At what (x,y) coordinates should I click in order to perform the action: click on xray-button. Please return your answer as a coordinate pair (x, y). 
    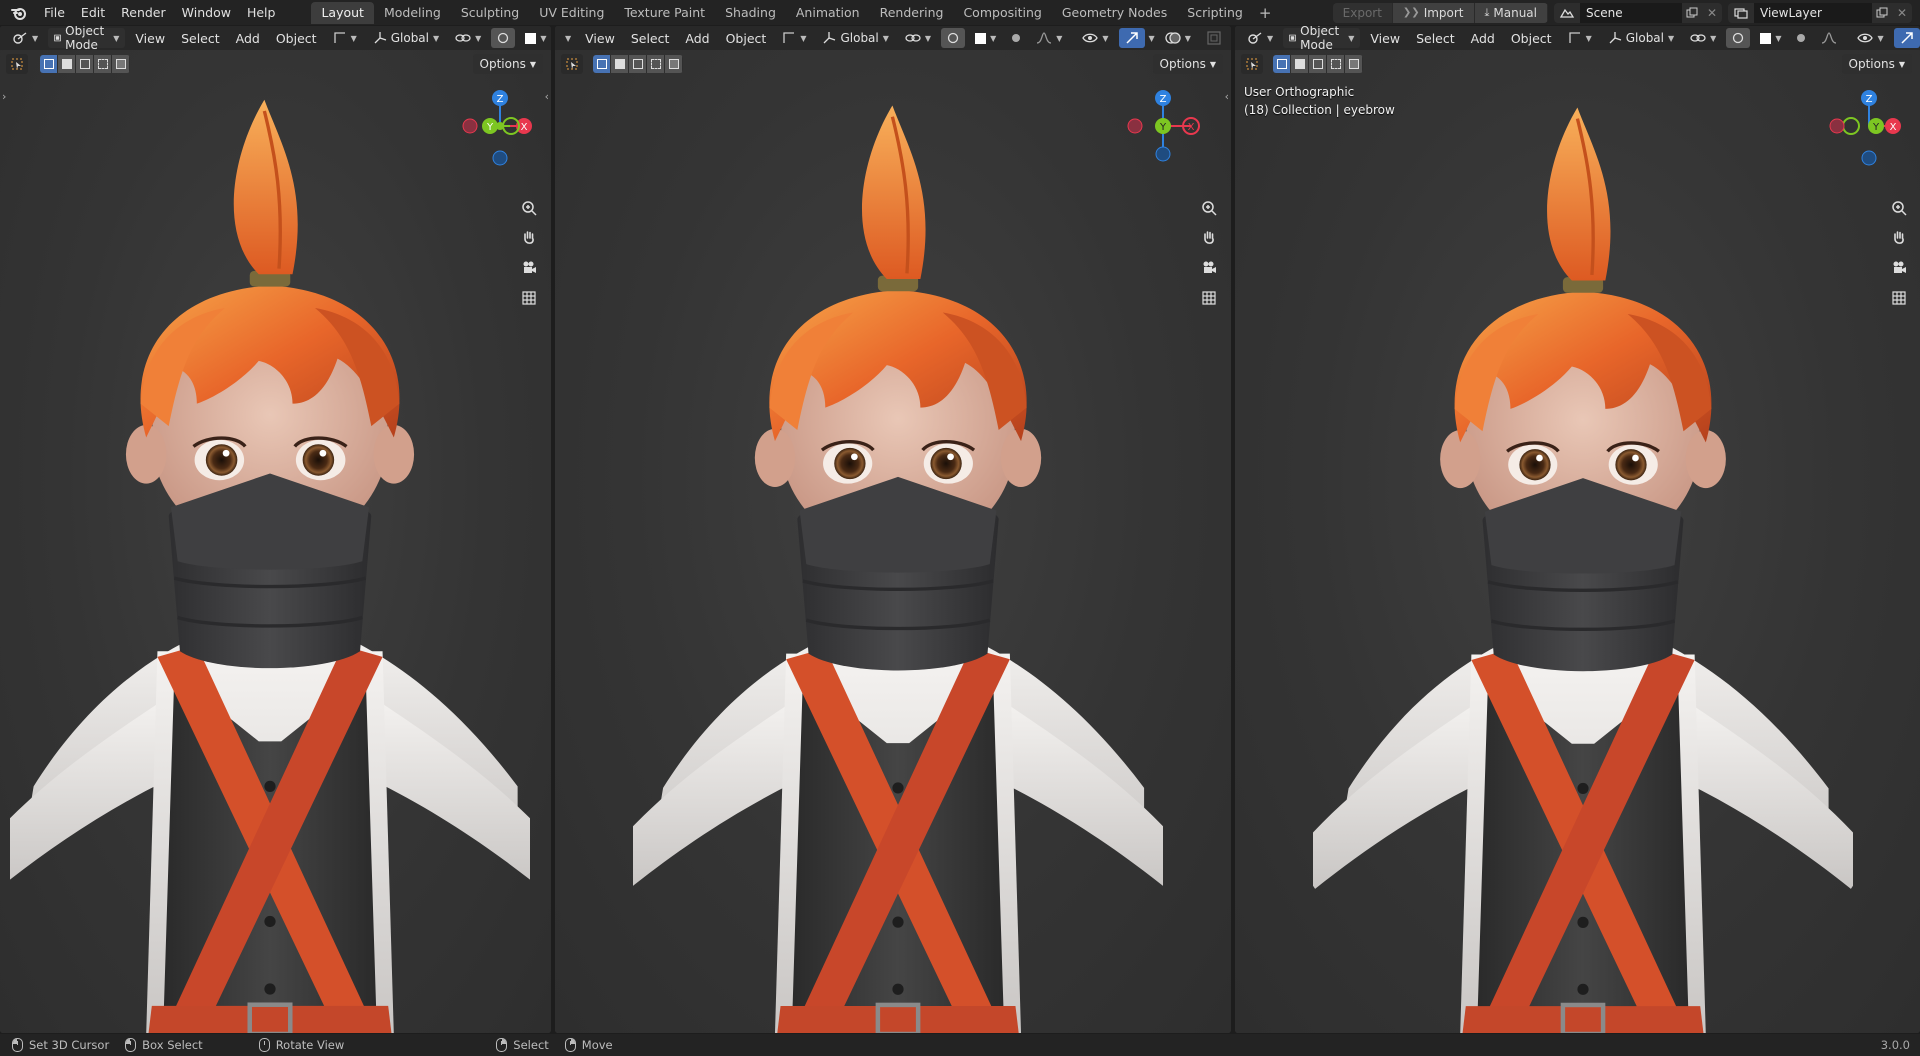
    Looking at the image, I should click on (1214, 38).